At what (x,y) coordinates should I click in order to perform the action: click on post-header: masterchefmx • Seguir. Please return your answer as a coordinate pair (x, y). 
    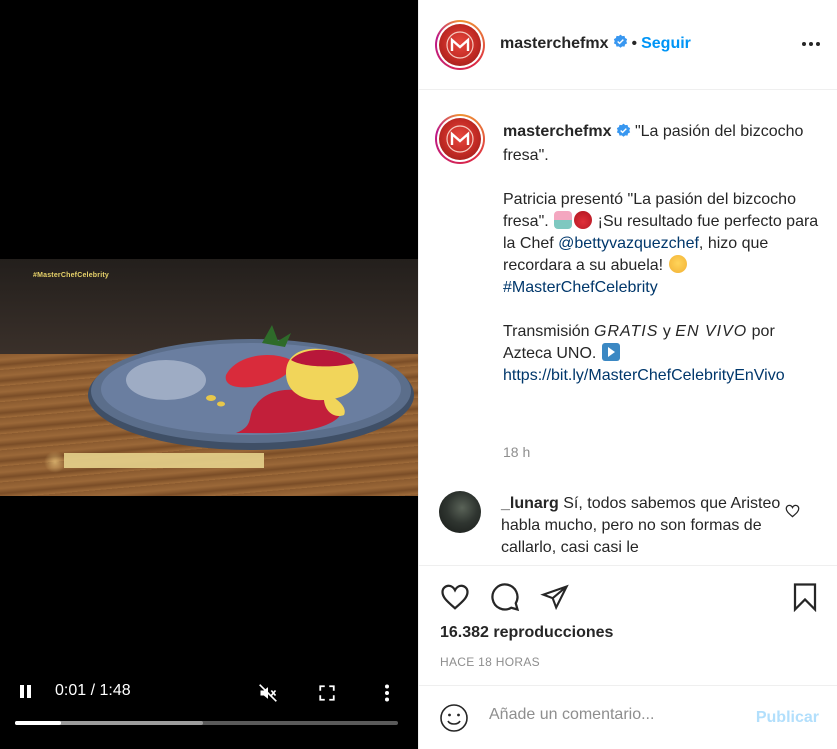
    Looking at the image, I should click on (628, 45).